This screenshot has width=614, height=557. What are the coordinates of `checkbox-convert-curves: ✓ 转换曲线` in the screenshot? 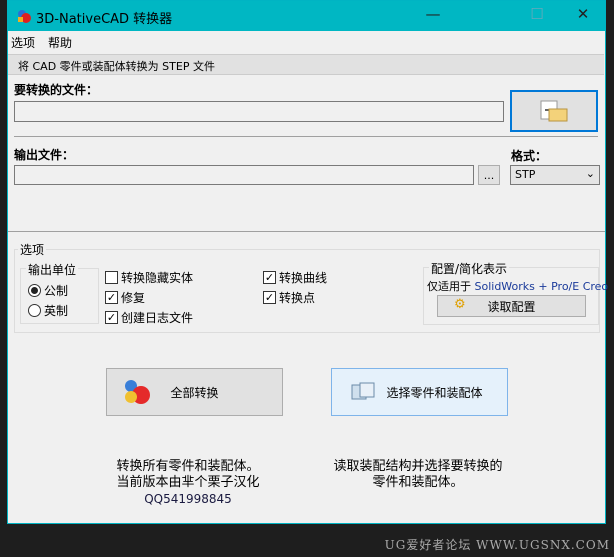 It's located at (295, 277).